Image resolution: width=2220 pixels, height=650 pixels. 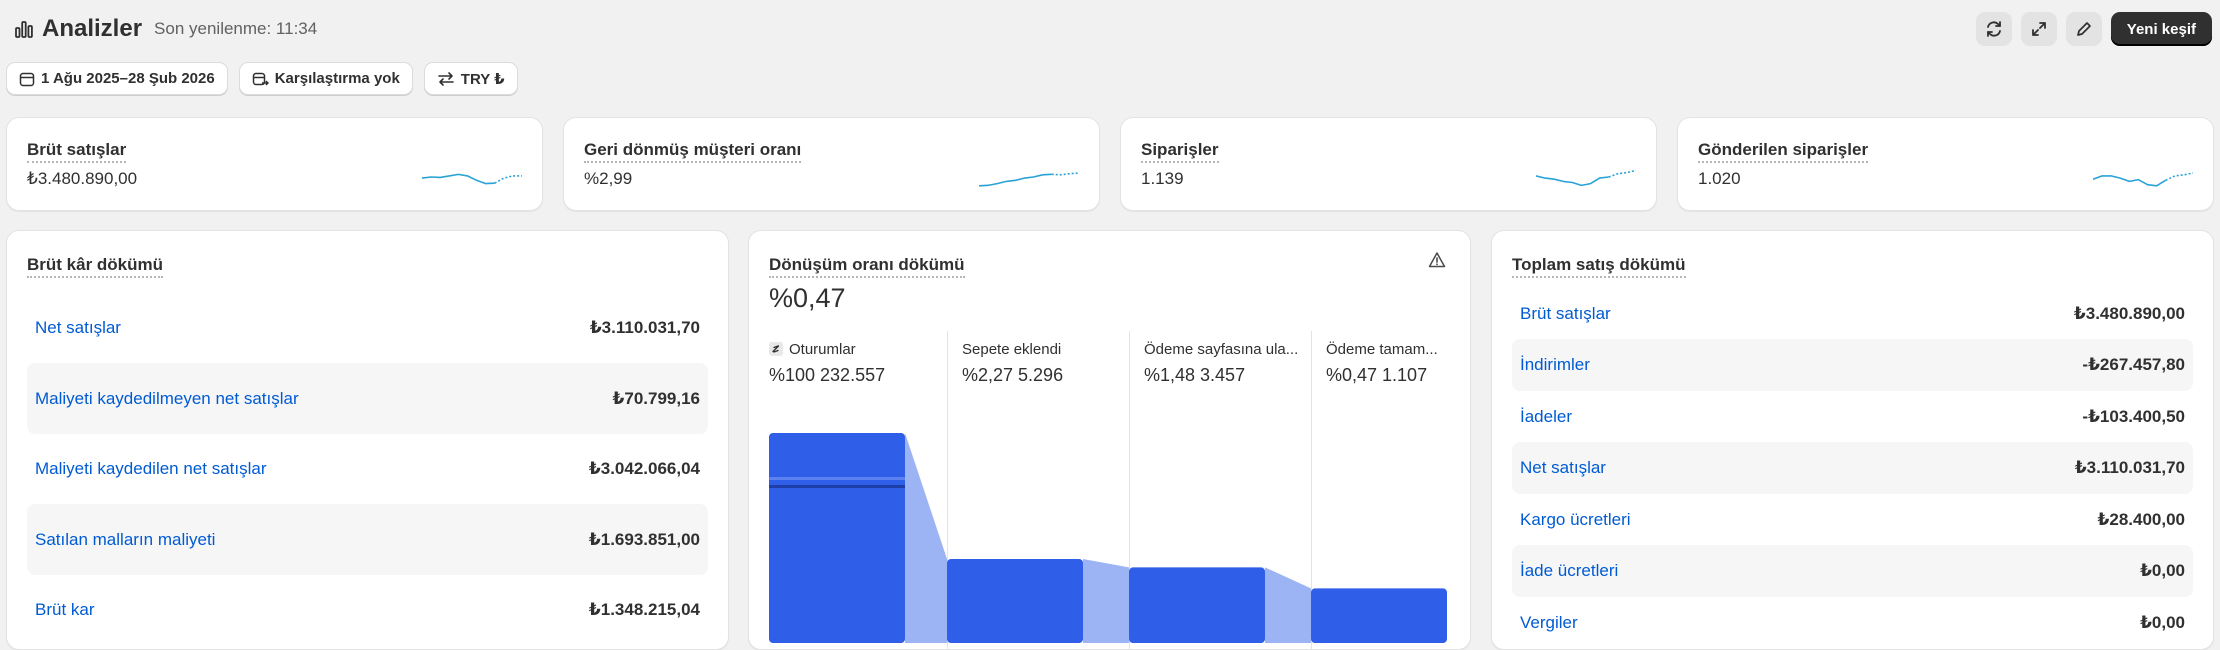 What do you see at coordinates (1852, 416) in the screenshot?
I see `table-row: İadeler -₺103.400,50` at bounding box center [1852, 416].